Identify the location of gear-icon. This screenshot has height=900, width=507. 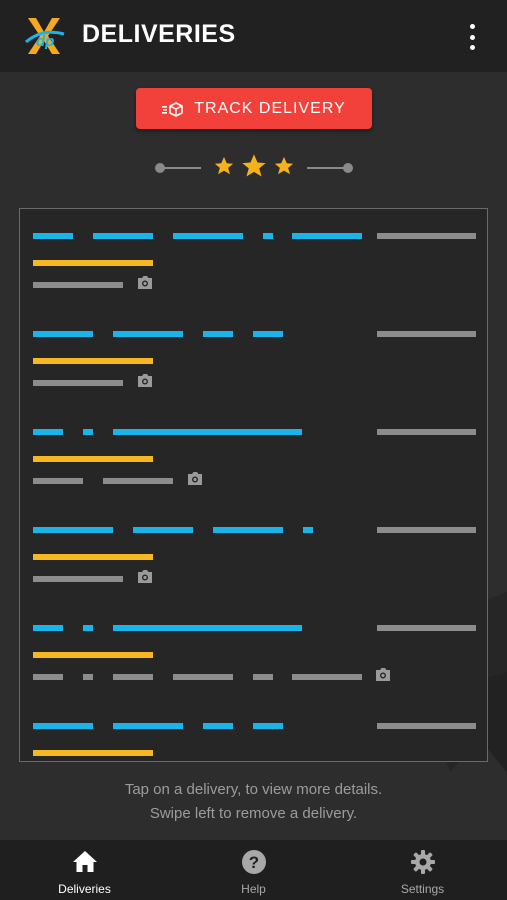
(422, 862).